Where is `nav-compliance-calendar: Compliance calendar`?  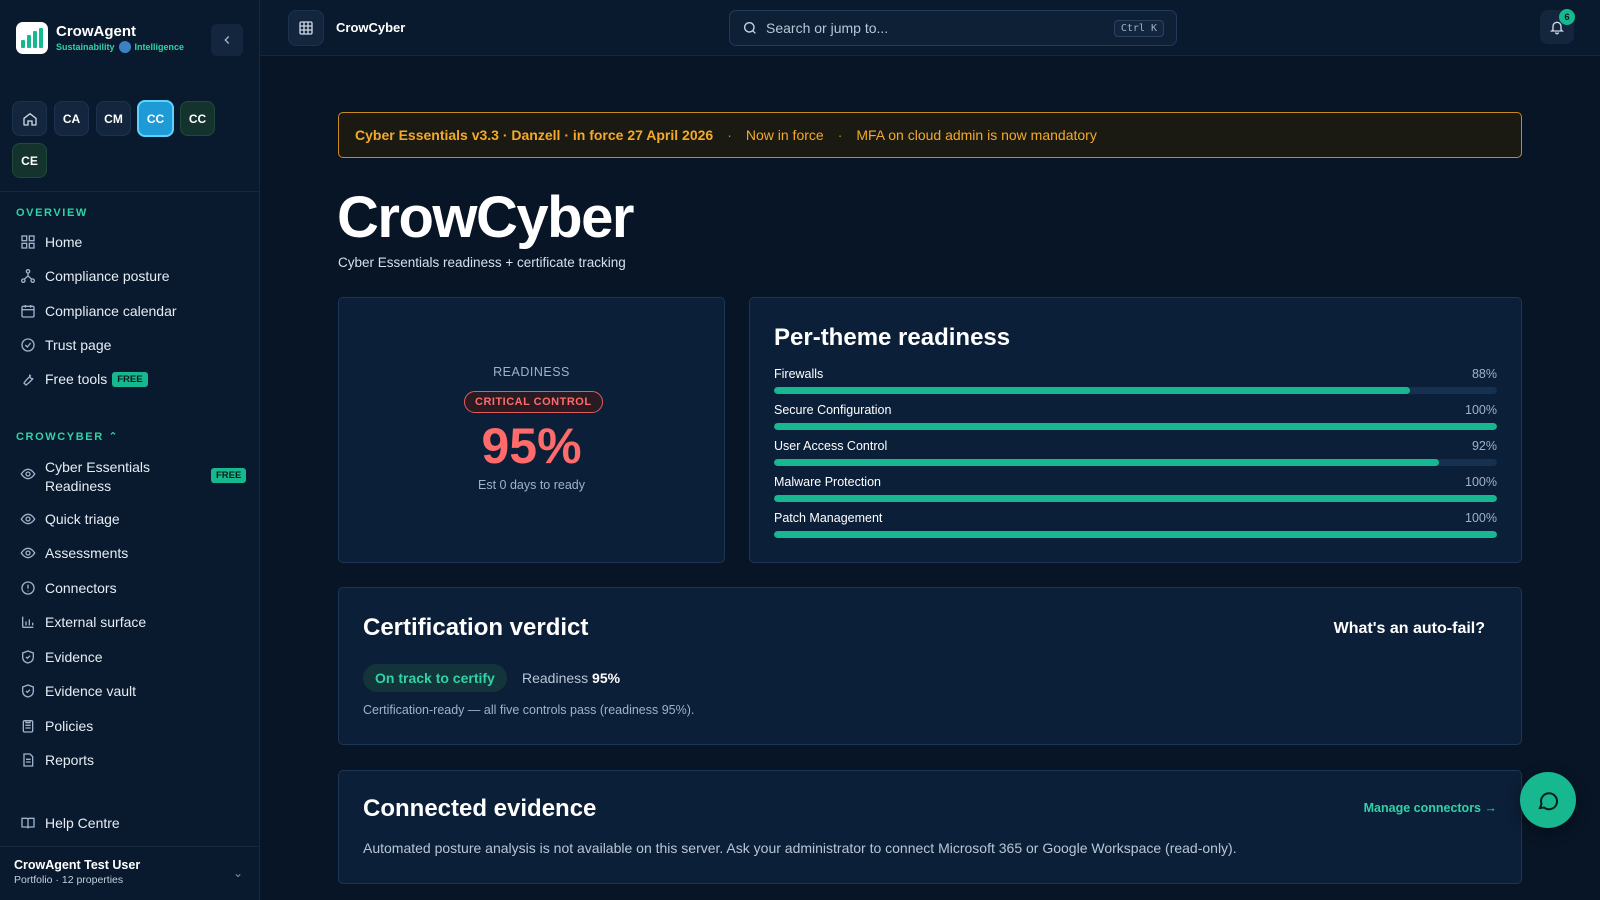
nav-compliance-calendar: Compliance calendar is located at coordinates (131, 311).